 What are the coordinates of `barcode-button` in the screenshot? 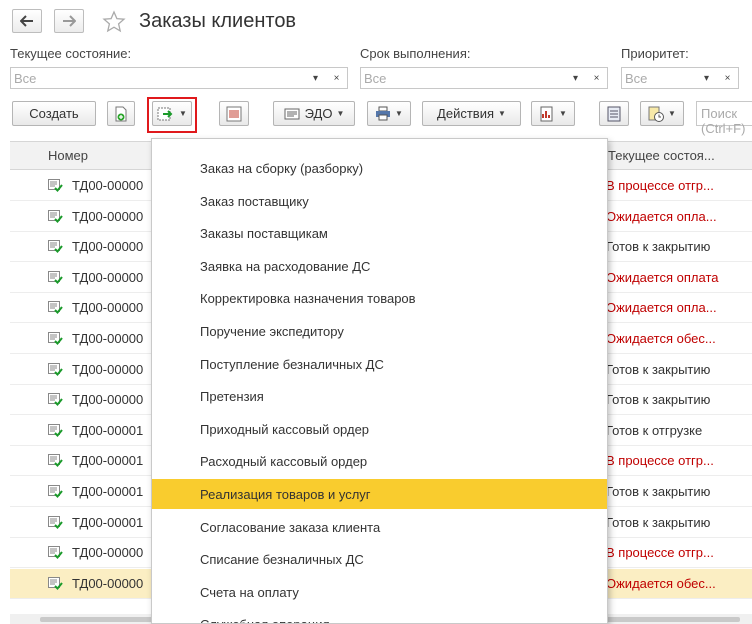 It's located at (234, 113).